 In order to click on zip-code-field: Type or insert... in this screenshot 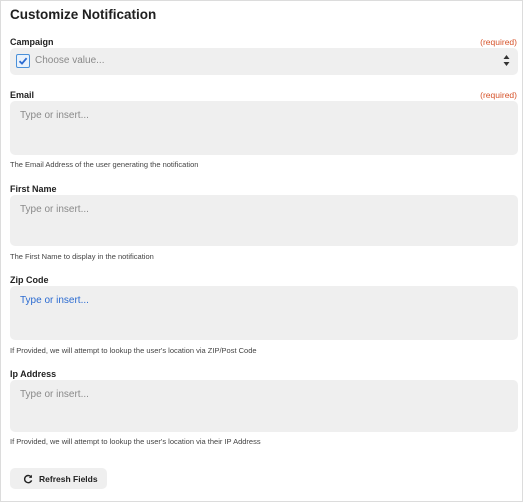, I will do `click(264, 313)`.